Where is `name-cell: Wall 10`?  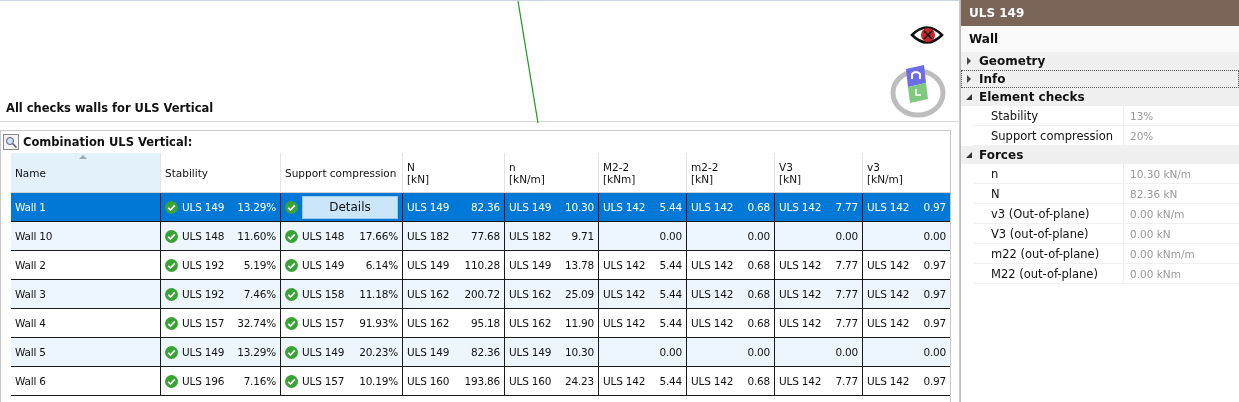 name-cell: Wall 10 is located at coordinates (86, 236).